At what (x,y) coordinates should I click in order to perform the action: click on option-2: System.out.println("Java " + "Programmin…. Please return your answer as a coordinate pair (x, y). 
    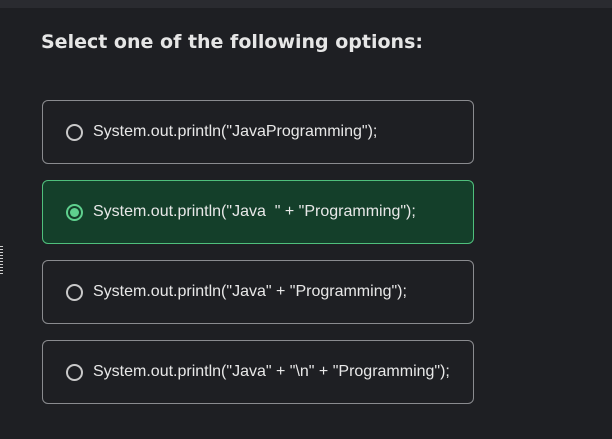
    Looking at the image, I should click on (258, 212).